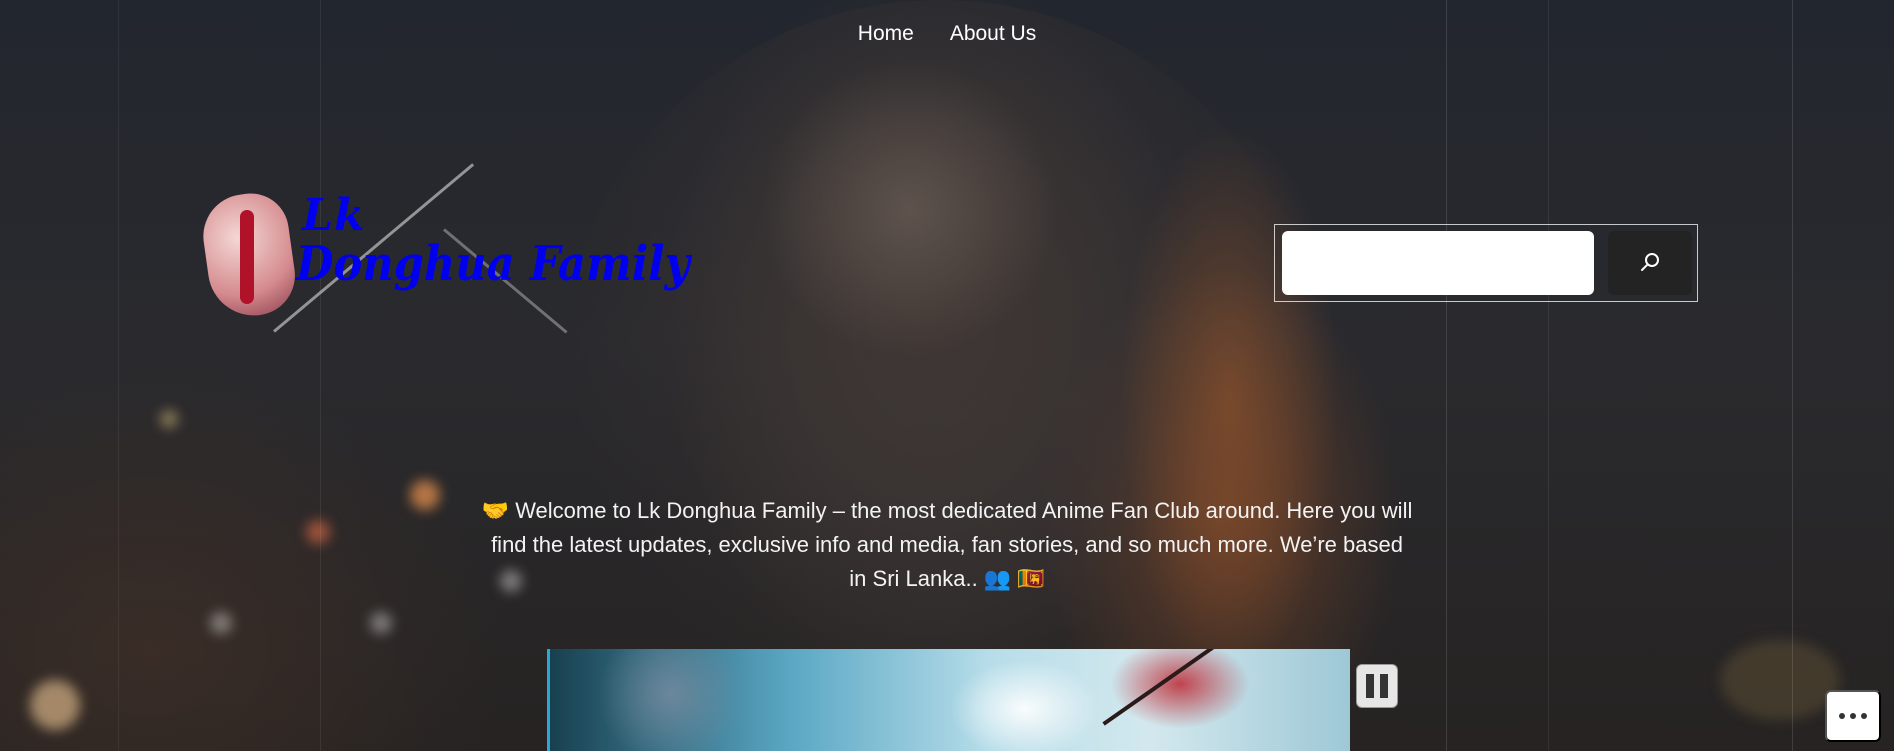 The height and width of the screenshot is (751, 1894). I want to click on logo-character-figure, so click(247, 257).